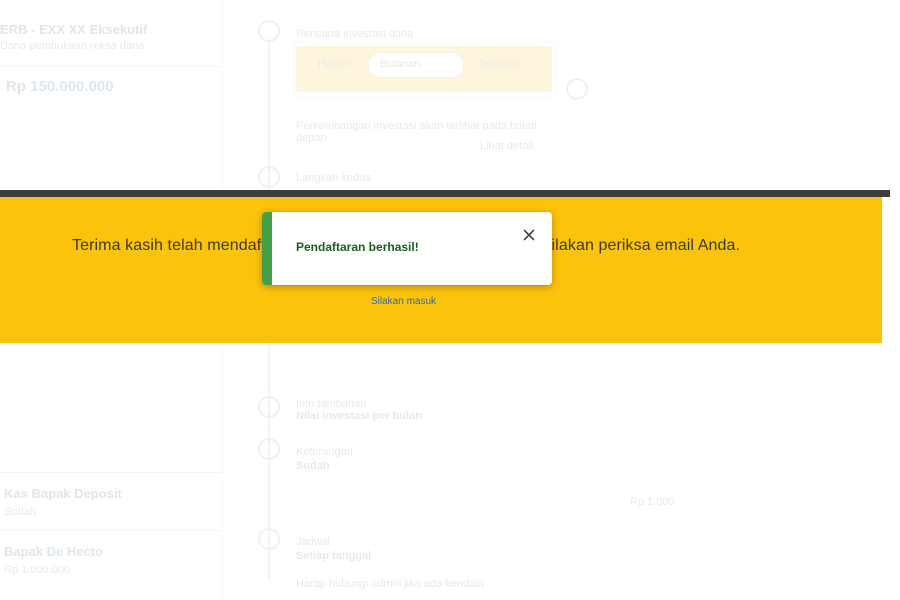 This screenshot has height=600, width=900. I want to click on bg-step-label: Keterangan, so click(324, 452).